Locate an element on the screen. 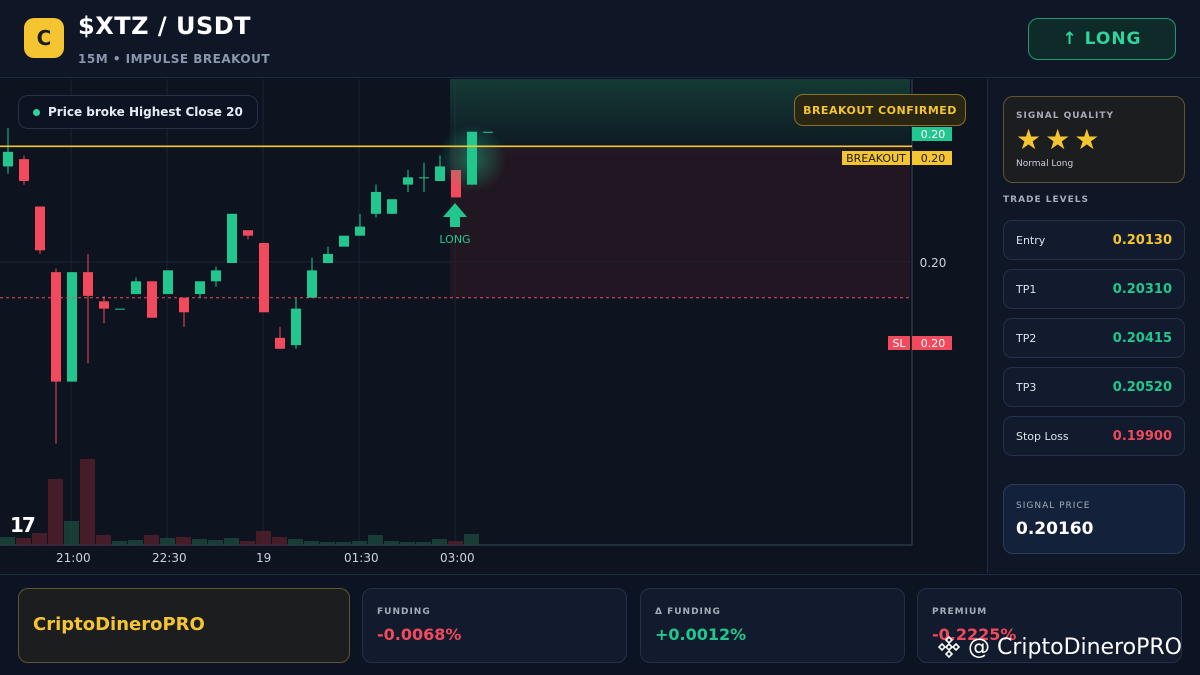  price-axis-label: 0.20 is located at coordinates (933, 263).